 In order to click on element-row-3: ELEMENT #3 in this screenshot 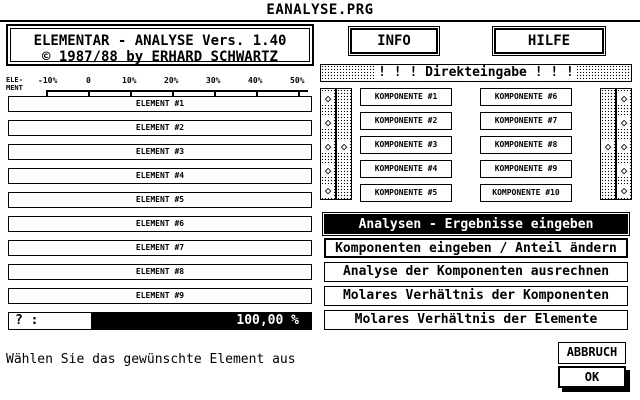, I will do `click(160, 152)`.